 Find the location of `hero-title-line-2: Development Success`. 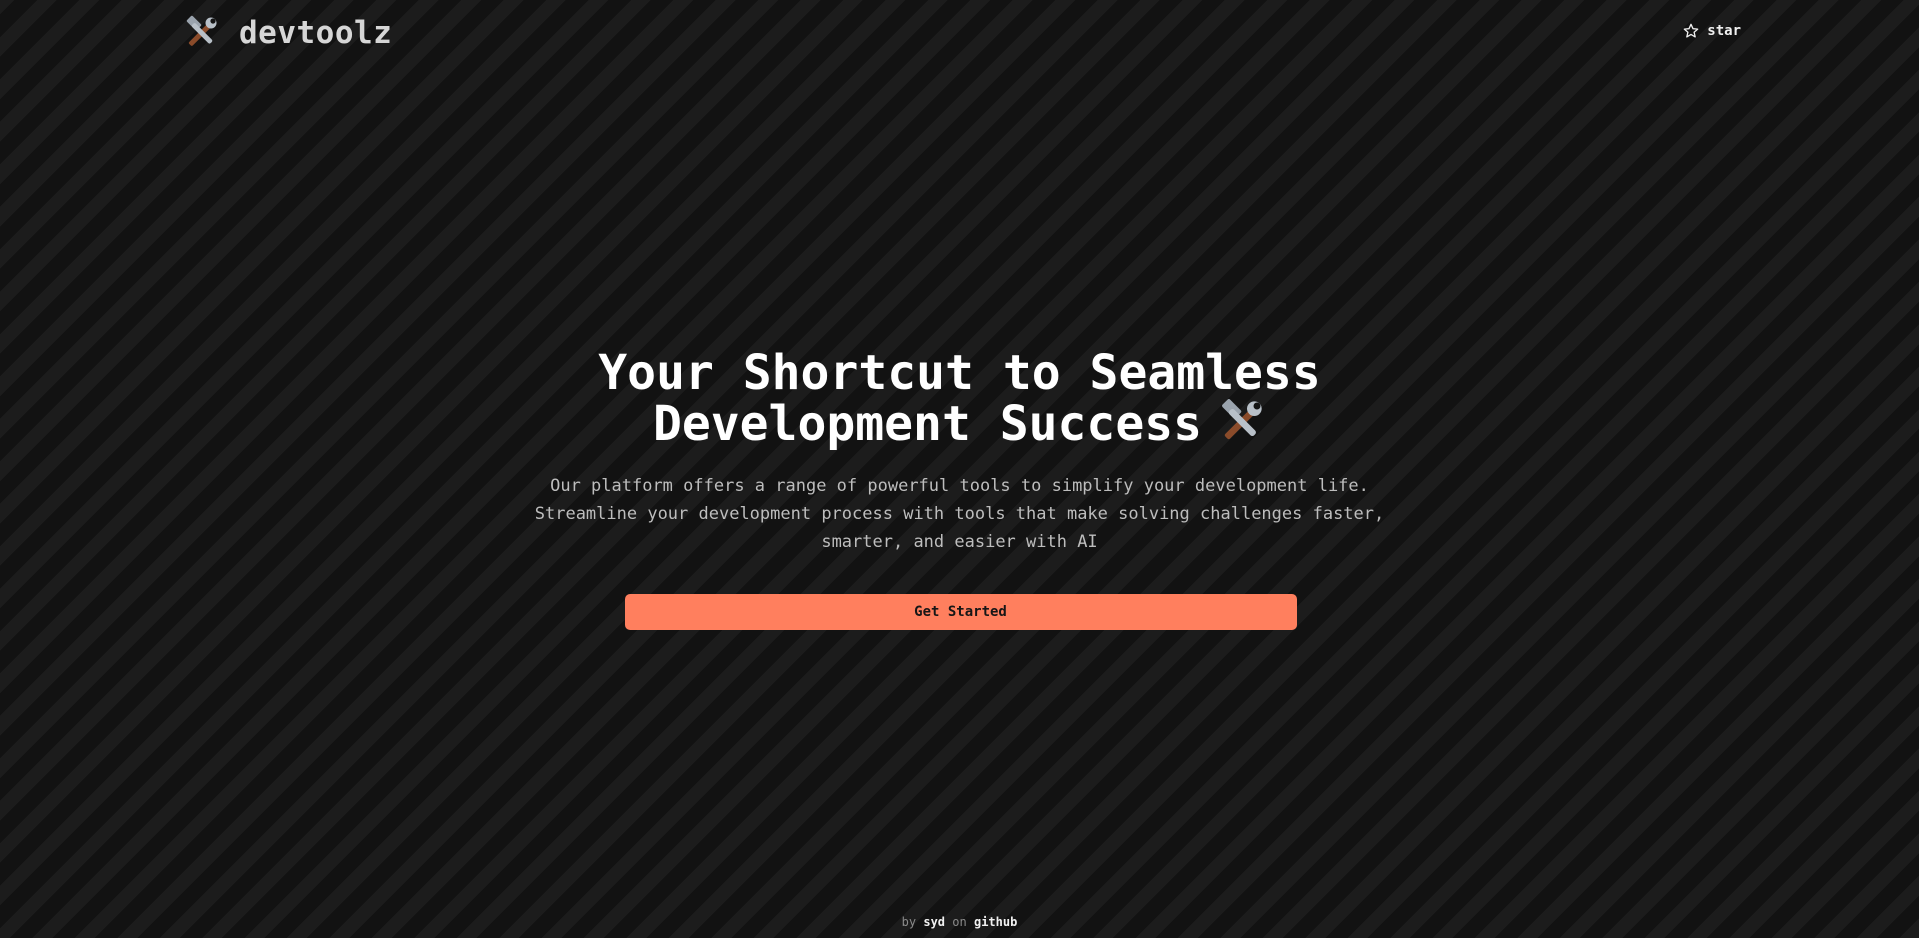

hero-title-line-2: Development Success is located at coordinates (960, 423).